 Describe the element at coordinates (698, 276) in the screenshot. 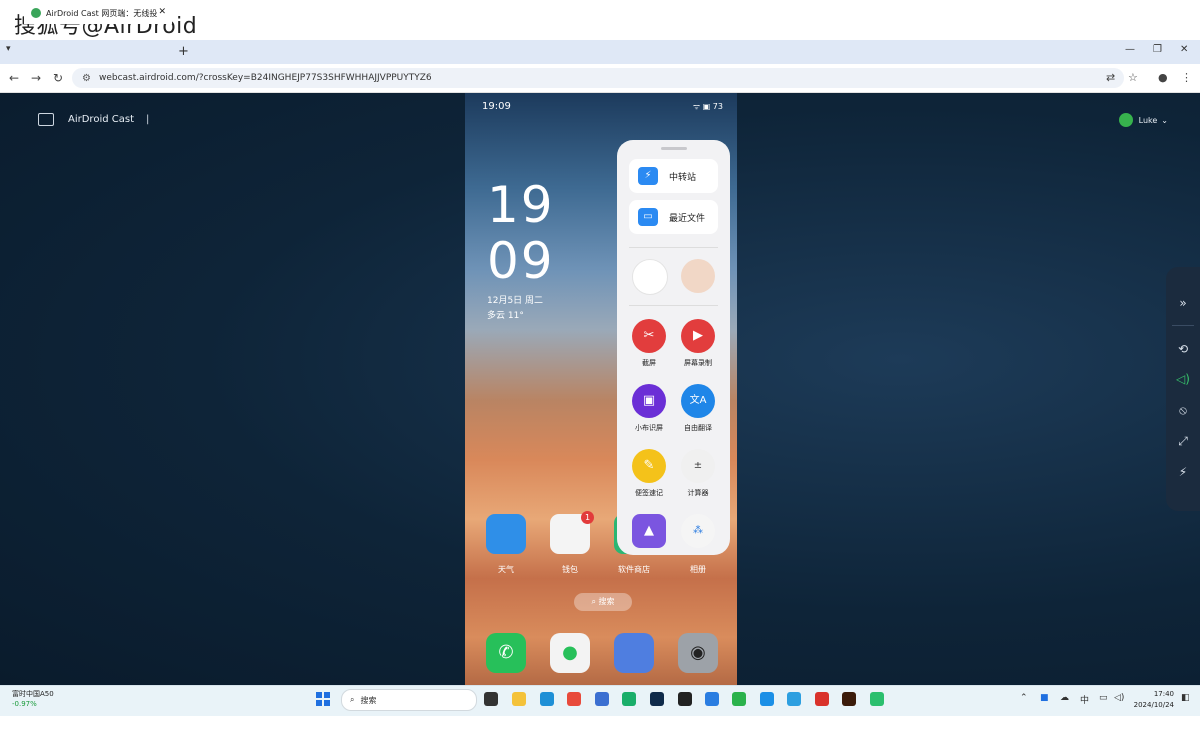

I see `game-app-icon` at that location.